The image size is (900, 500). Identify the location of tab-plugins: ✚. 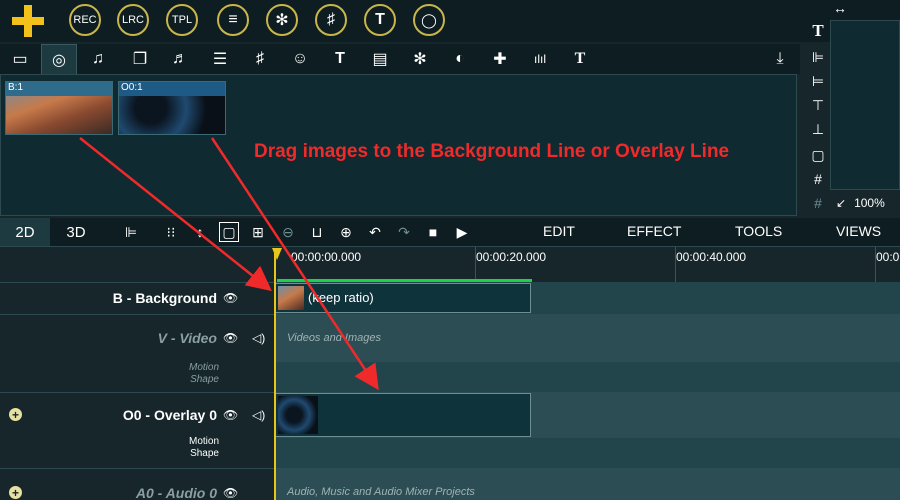
(500, 59).